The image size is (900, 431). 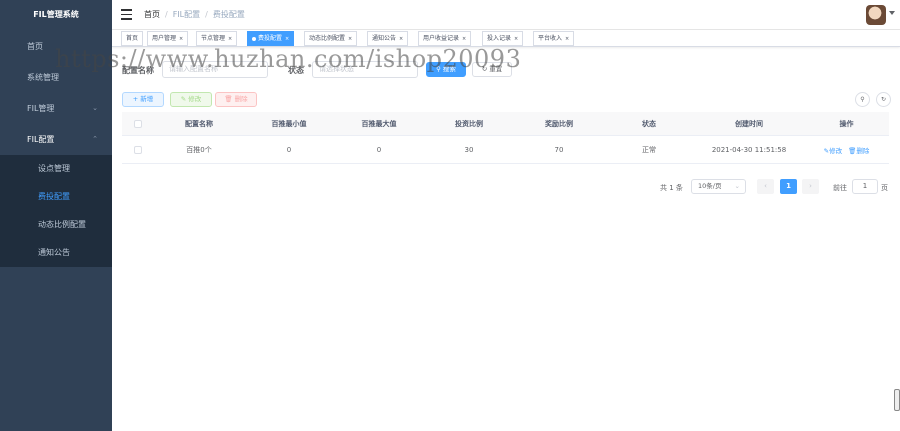 I want to click on row-checkbox, so click(x=138, y=149).